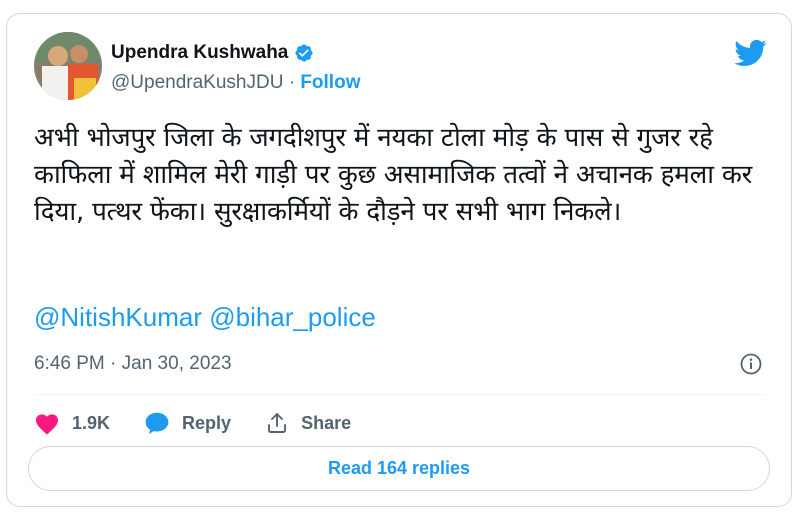 This screenshot has width=800, height=515. What do you see at coordinates (133, 364) in the screenshot?
I see `tweet-timestamp: 6:46 PM · Jan 30, 2023` at bounding box center [133, 364].